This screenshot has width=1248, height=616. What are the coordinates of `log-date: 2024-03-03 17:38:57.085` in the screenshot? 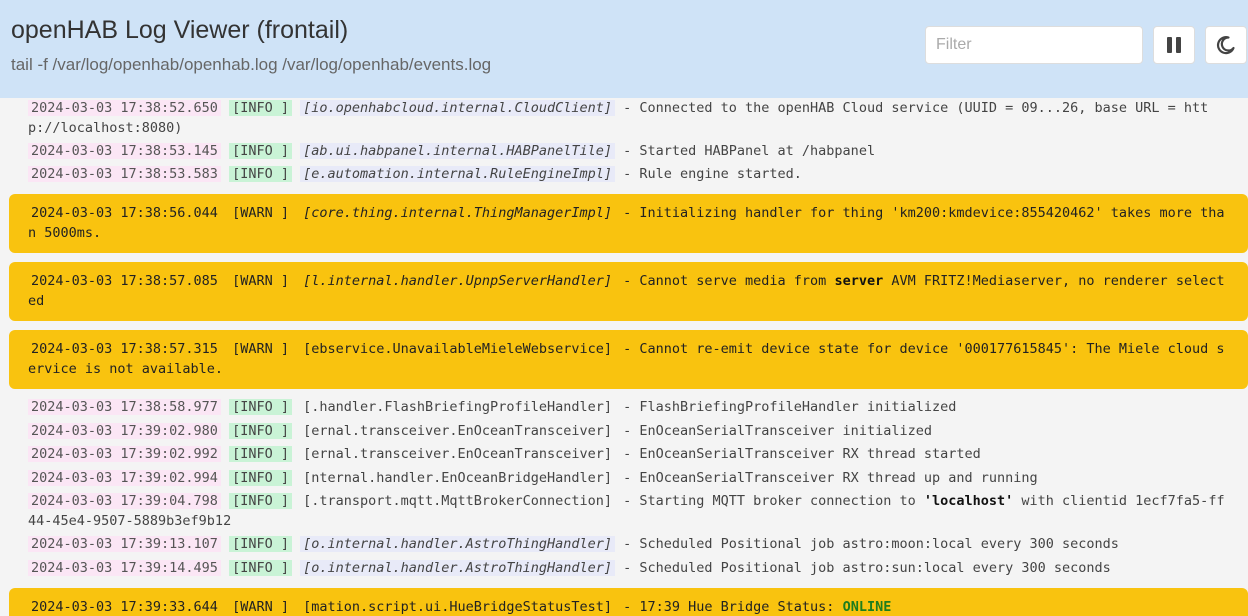 It's located at (124, 281).